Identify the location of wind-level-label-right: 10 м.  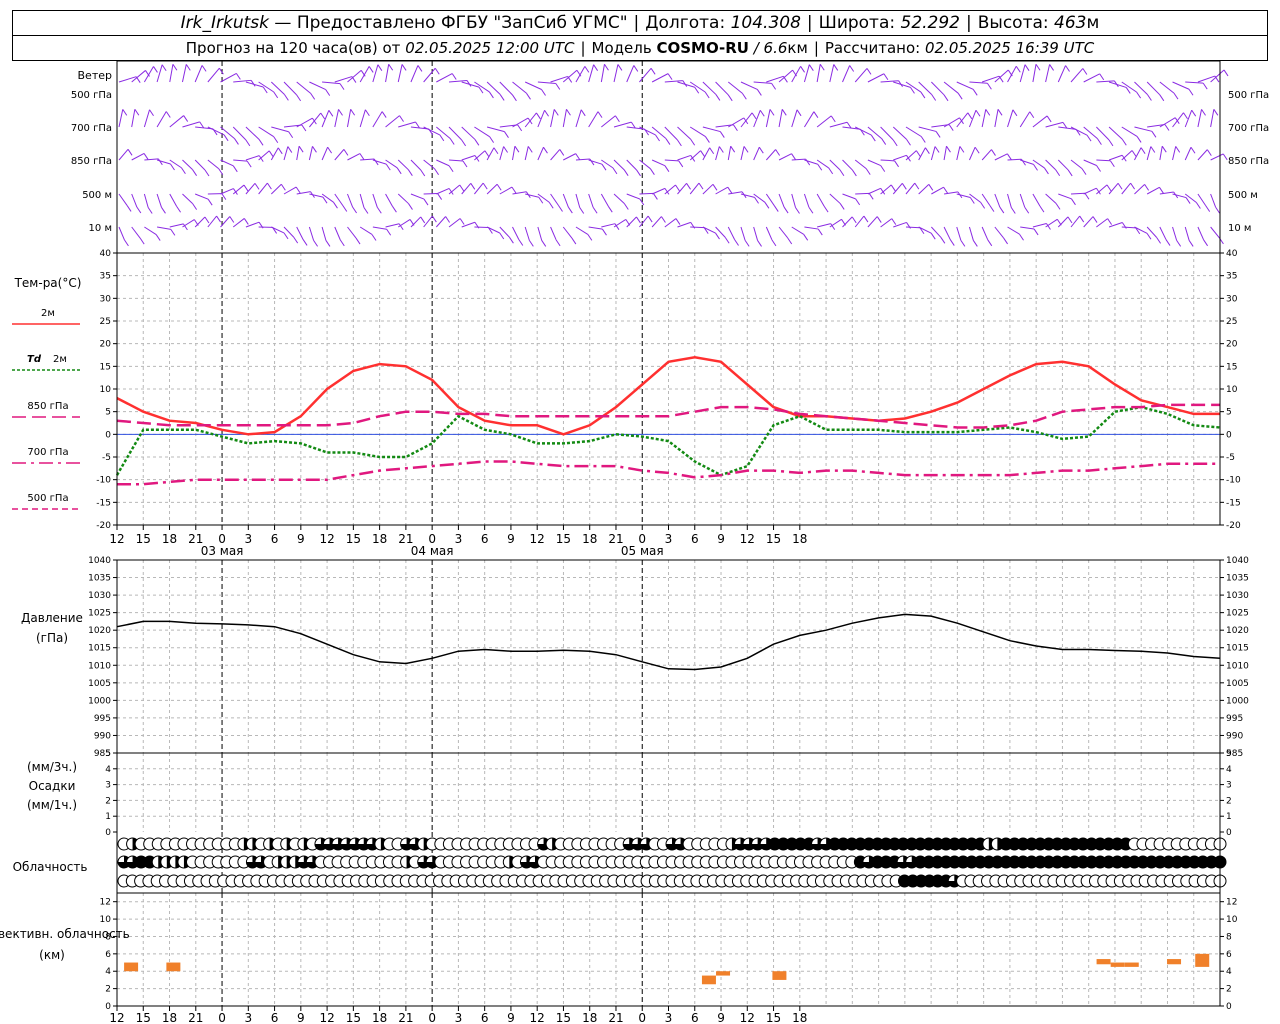
(1239, 228).